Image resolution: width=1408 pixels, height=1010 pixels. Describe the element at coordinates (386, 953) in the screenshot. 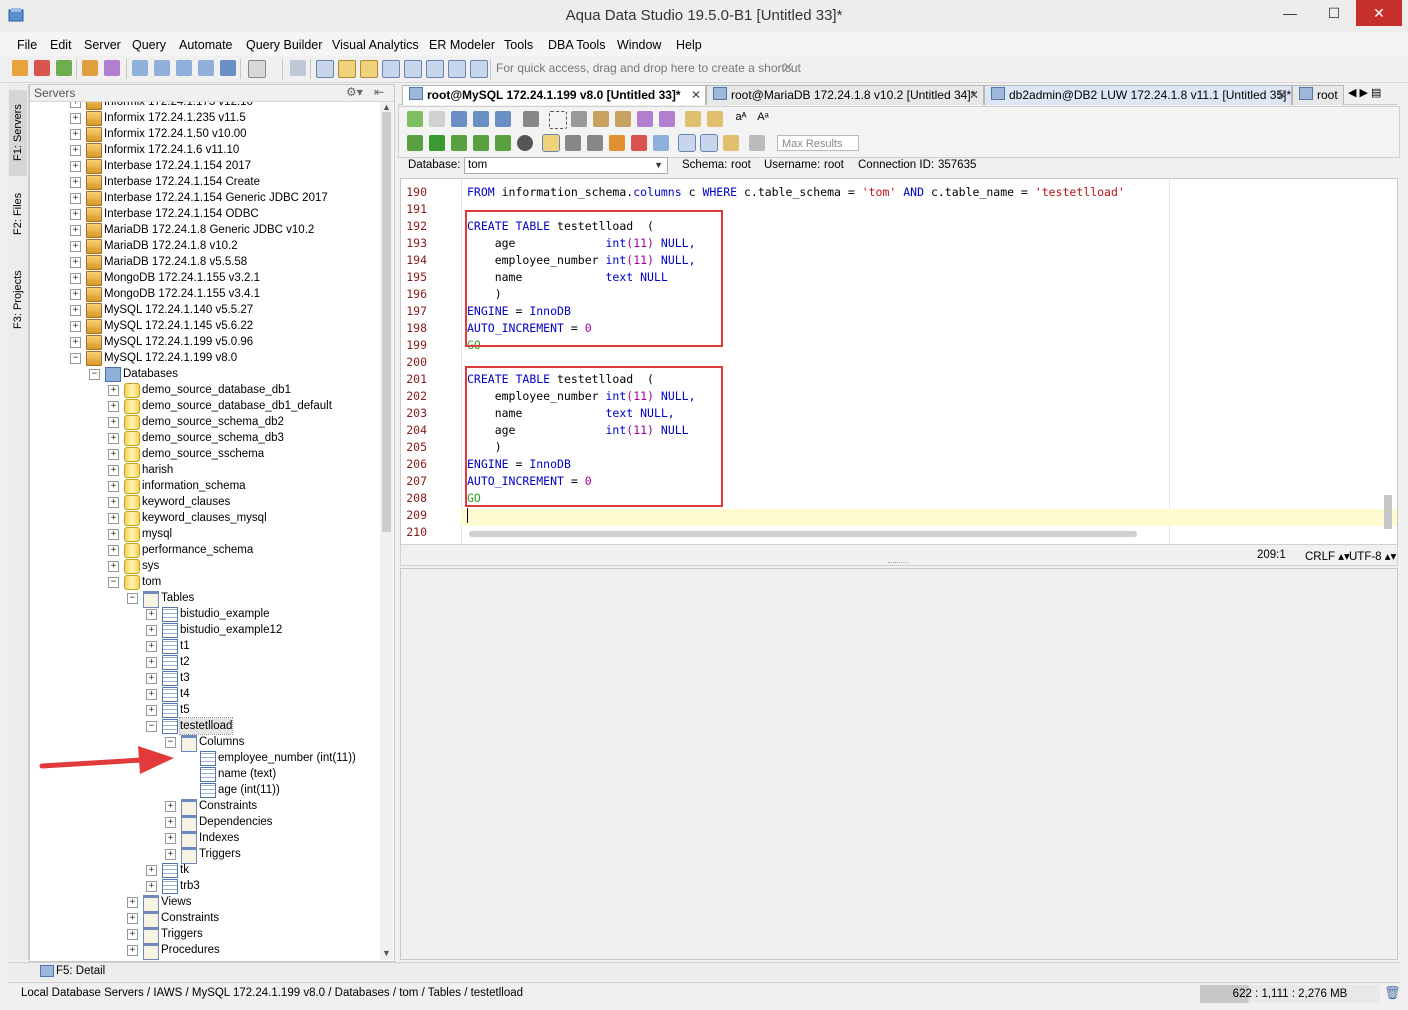

I see `scroll-down-icon: ▼` at that location.